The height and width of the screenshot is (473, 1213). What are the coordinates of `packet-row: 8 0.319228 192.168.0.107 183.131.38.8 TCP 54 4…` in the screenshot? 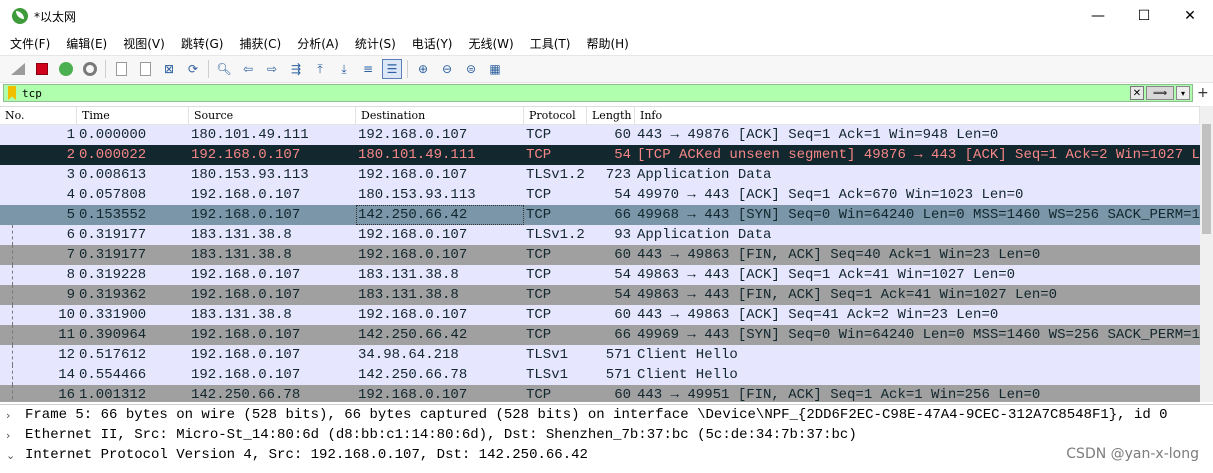 It's located at (600, 275).